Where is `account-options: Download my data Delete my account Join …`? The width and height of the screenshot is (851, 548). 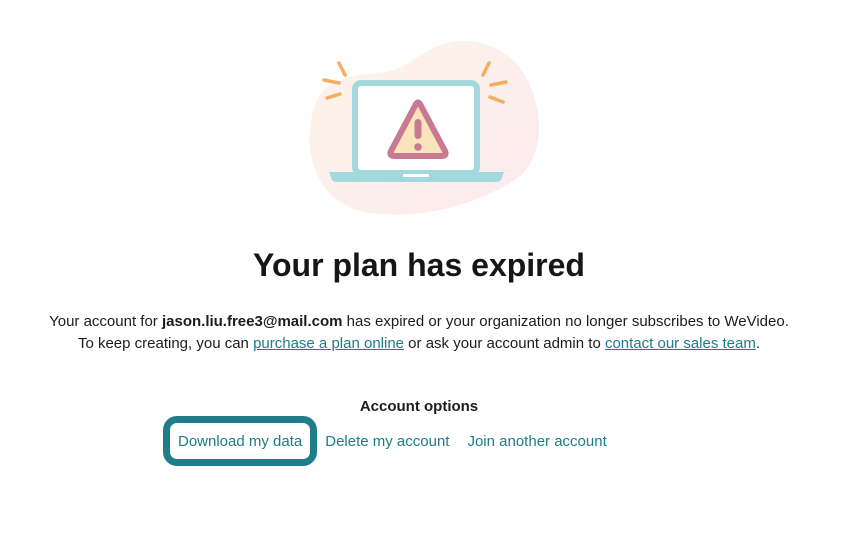
account-options: Download my data Delete my account Join … is located at coordinates (385, 441).